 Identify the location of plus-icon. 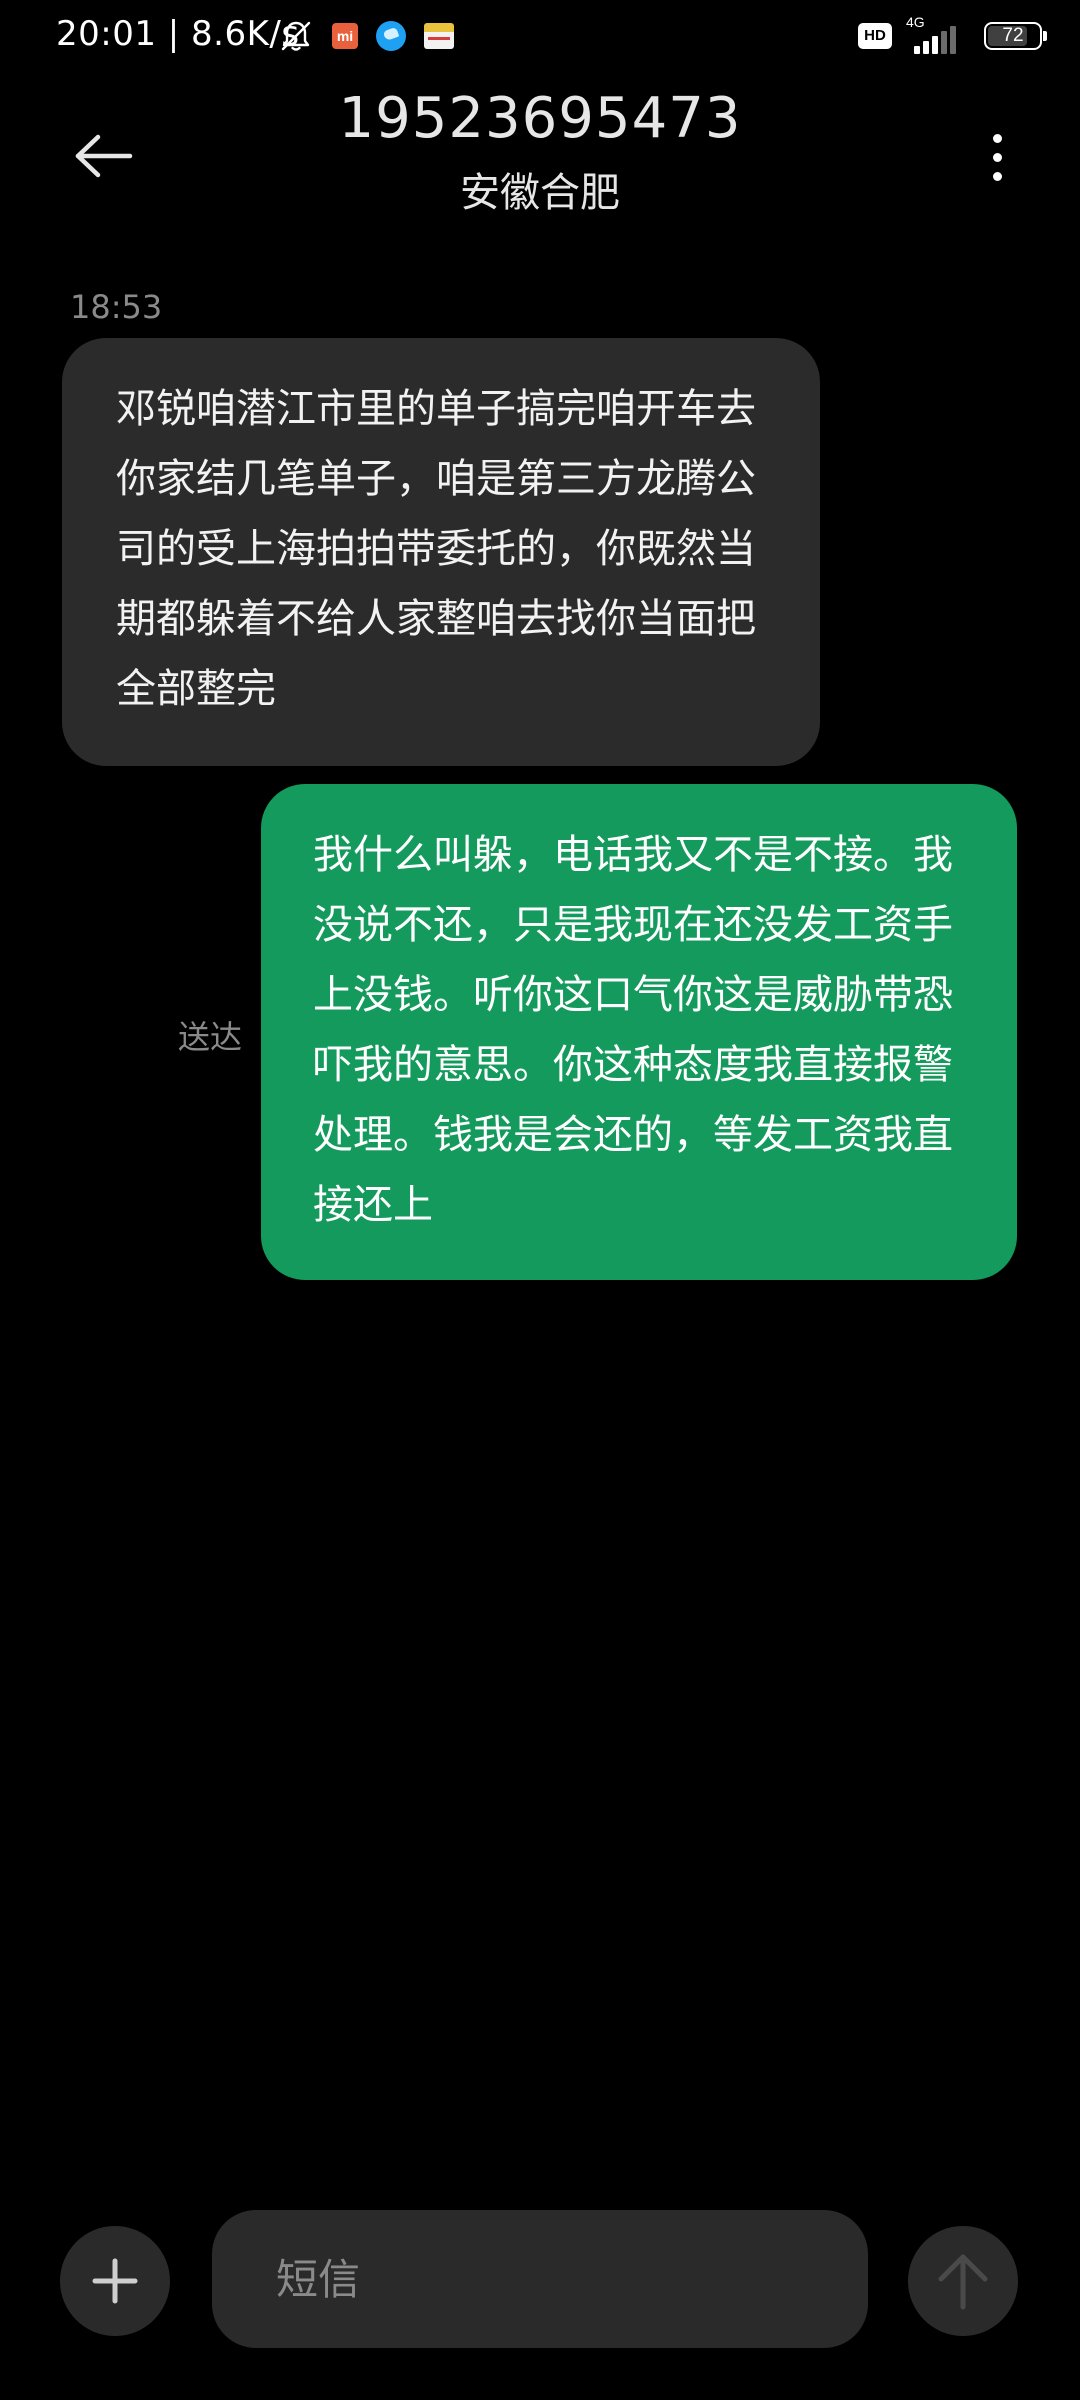
(115, 2281).